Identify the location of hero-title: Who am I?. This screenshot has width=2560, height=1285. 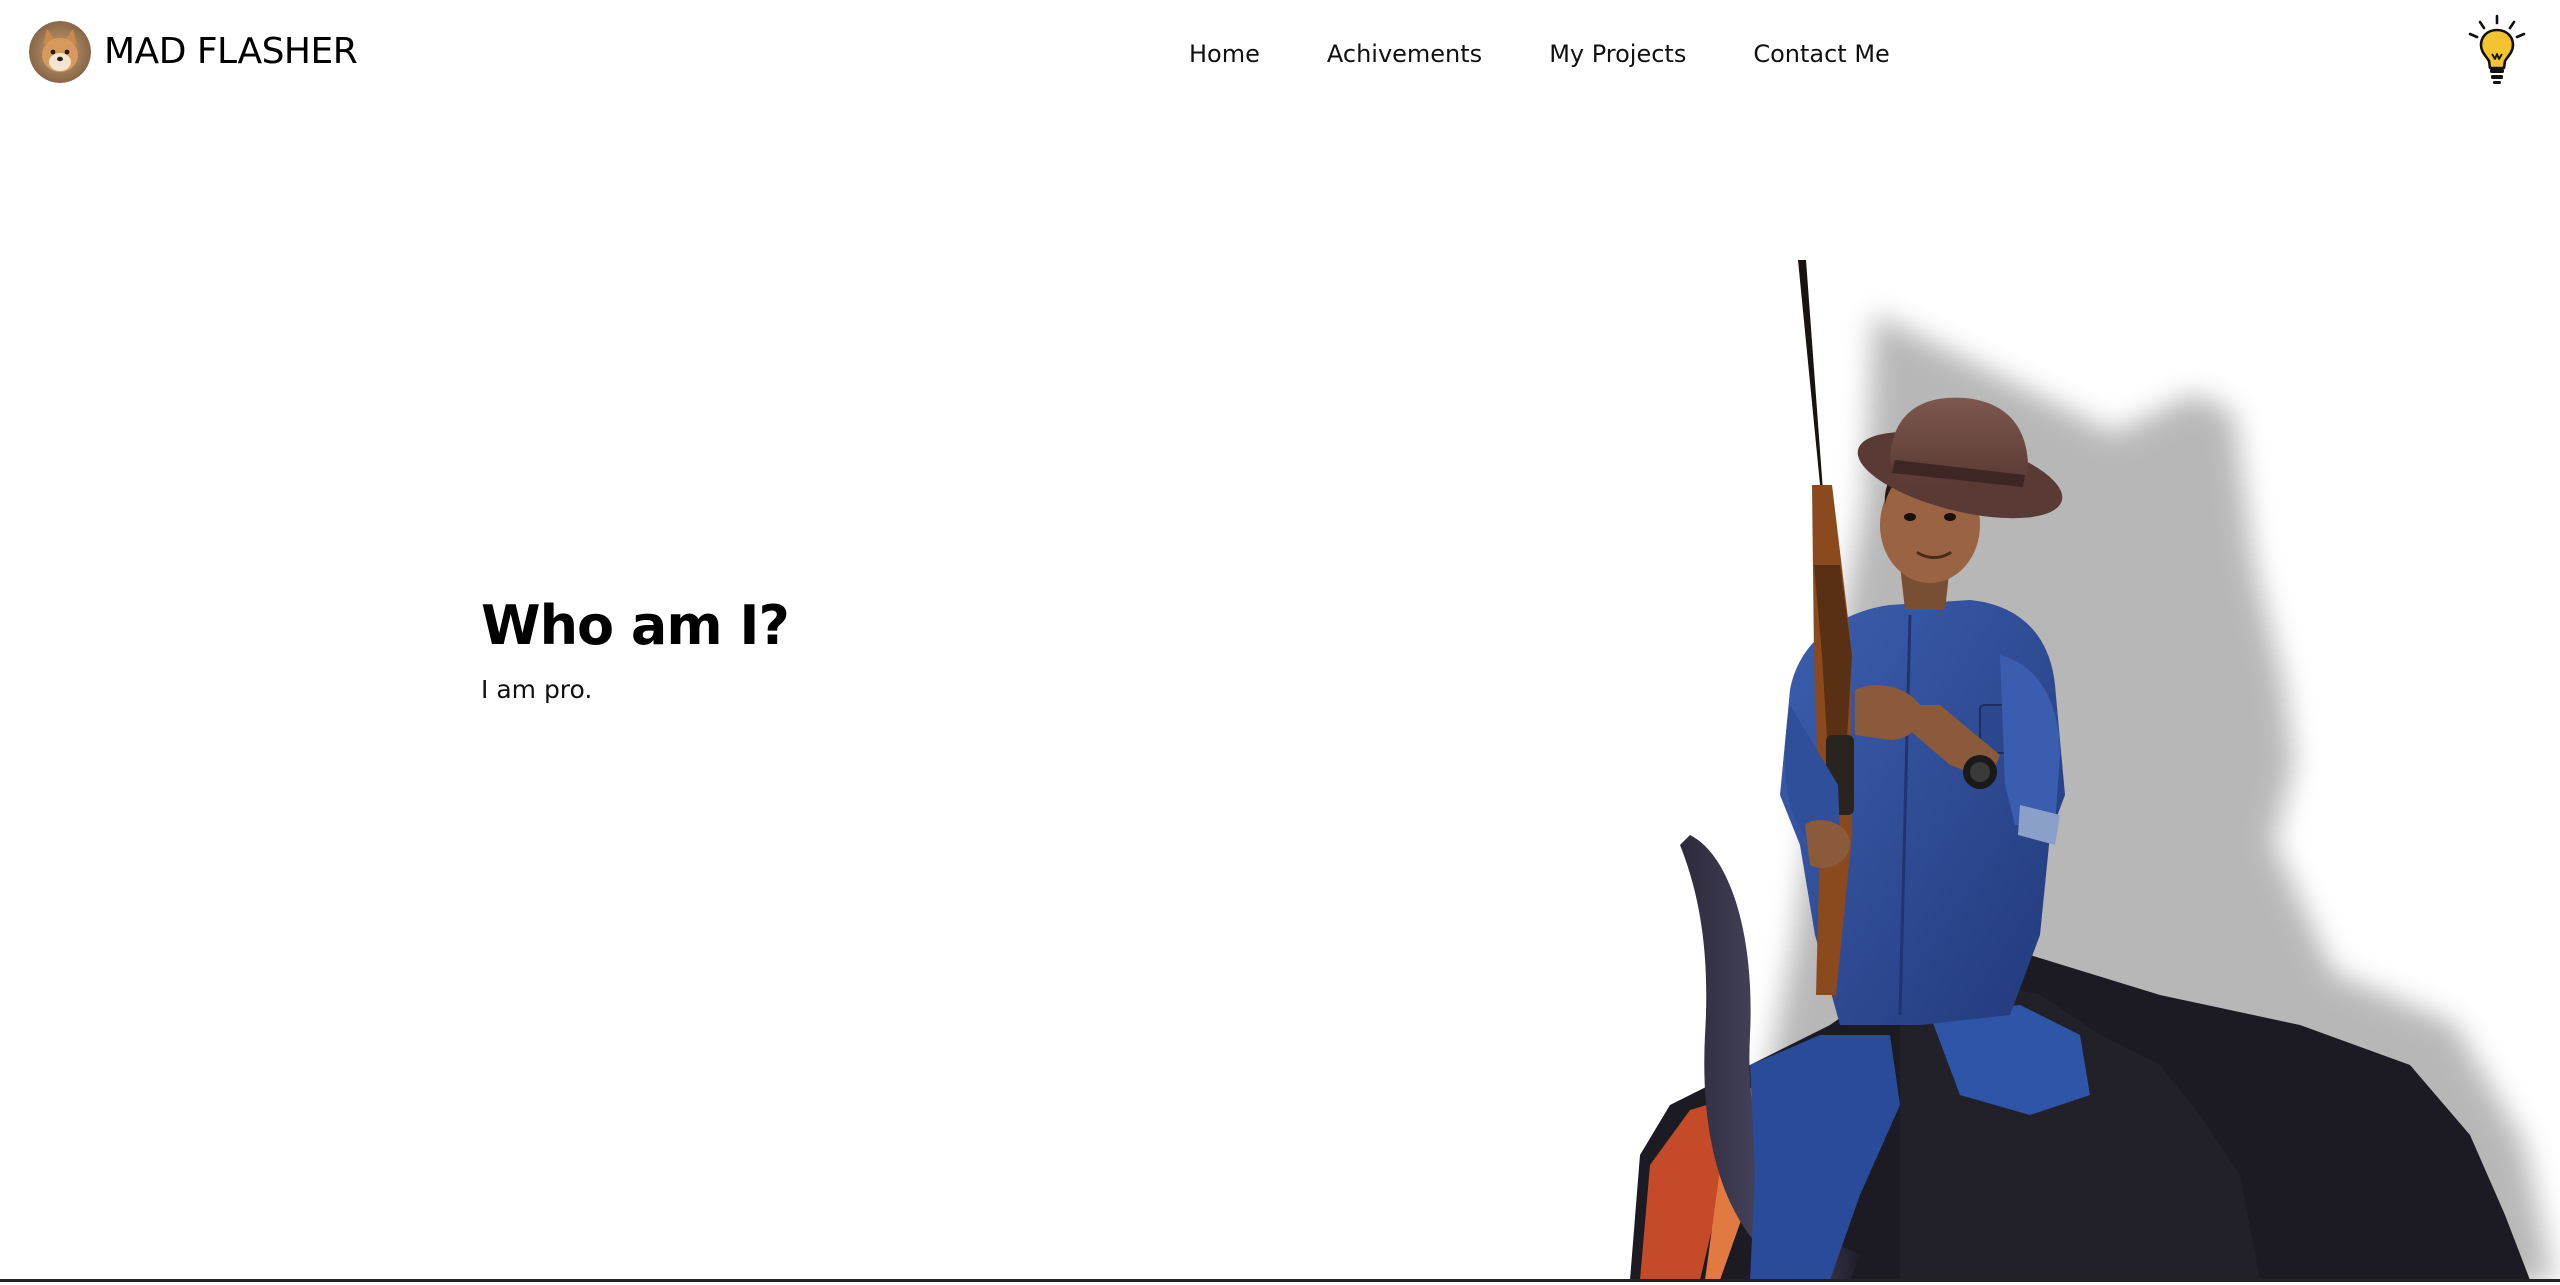
(635, 625).